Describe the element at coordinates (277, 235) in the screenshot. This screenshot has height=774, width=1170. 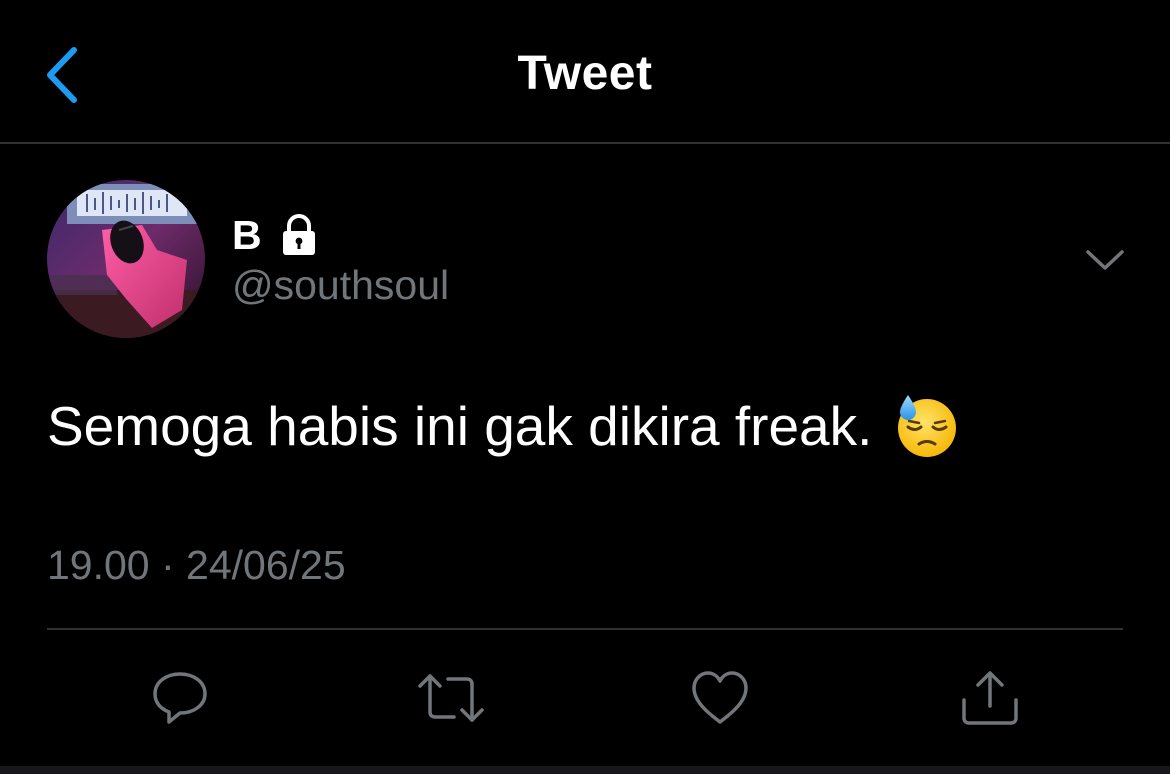
I see `author-name-row: B` at that location.